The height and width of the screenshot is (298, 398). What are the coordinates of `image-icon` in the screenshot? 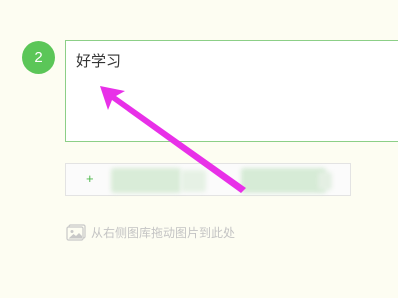 It's located at (76, 232).